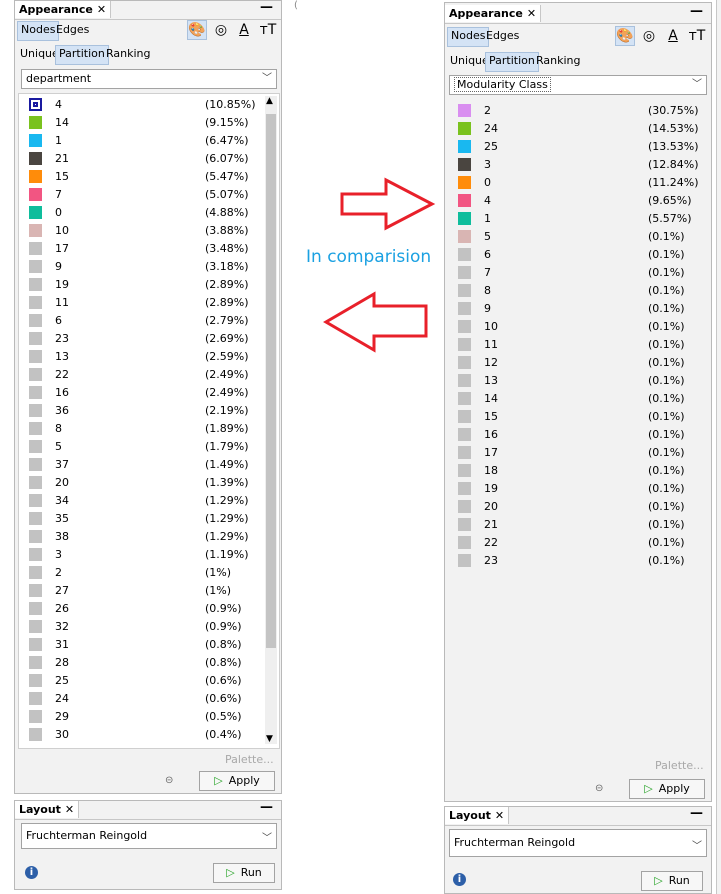 Image resolution: width=721 pixels, height=894 pixels. I want to click on partition-row: 17 (0.1%), so click(568, 453).